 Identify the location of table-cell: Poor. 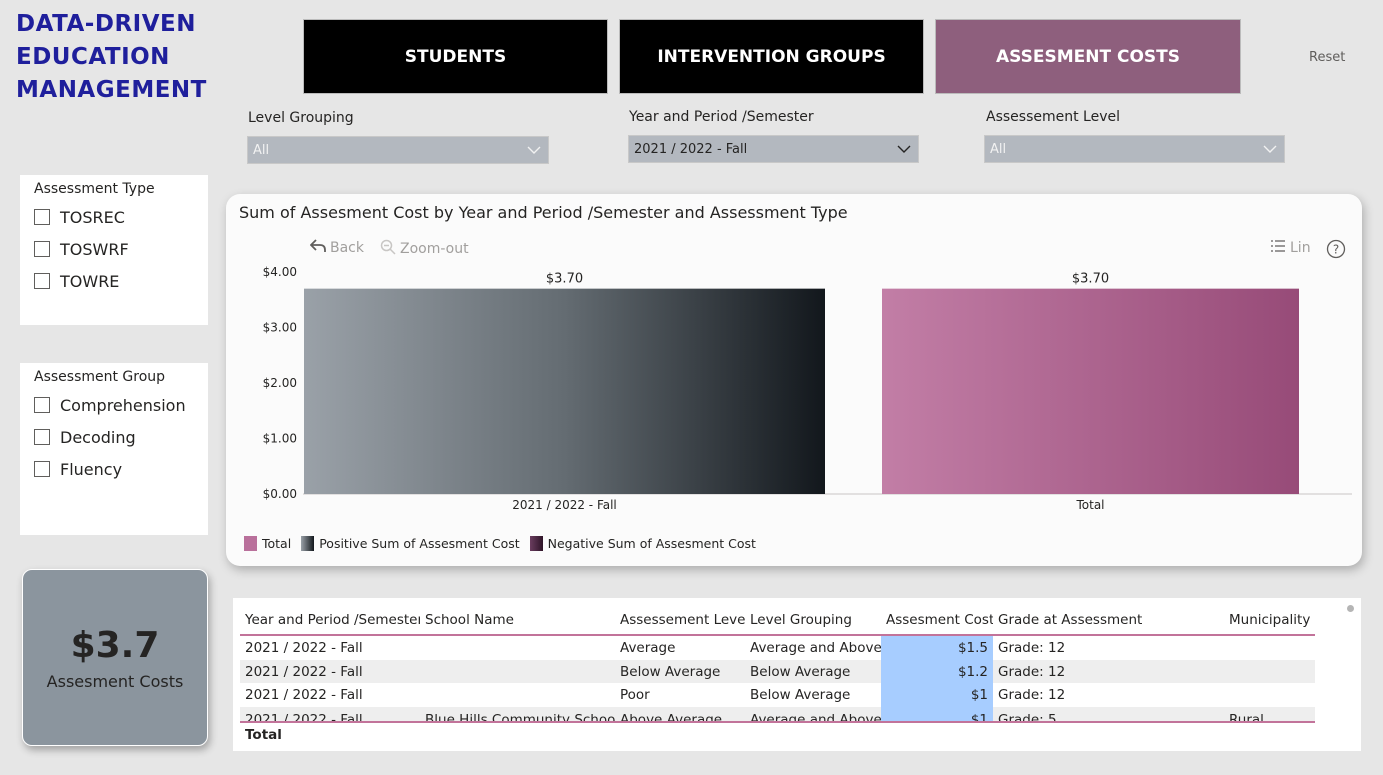
(635, 695).